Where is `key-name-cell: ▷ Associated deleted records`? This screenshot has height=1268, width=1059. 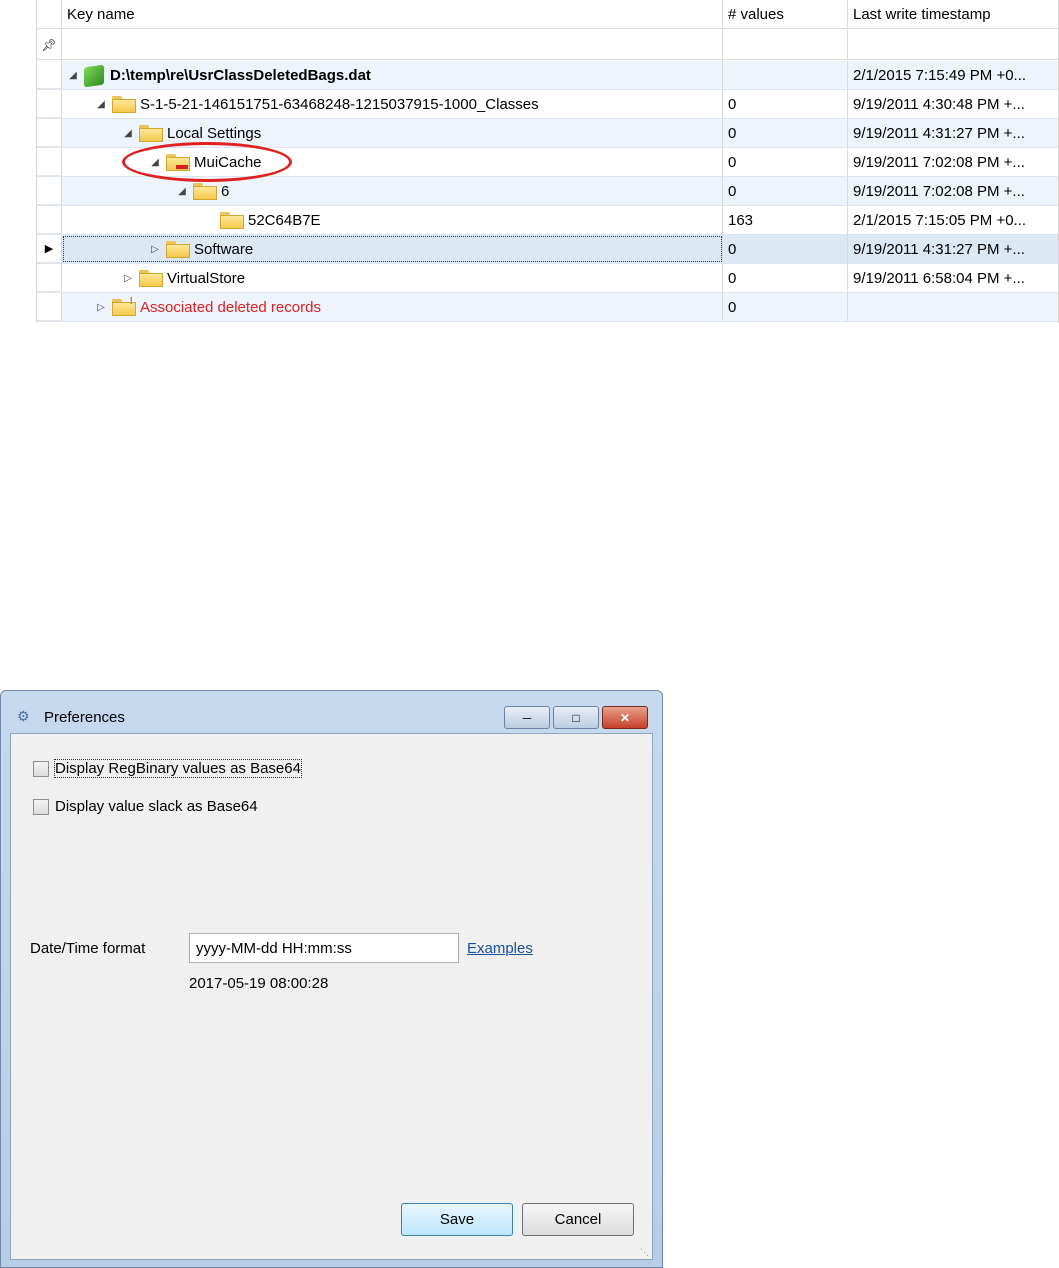 key-name-cell: ▷ Associated deleted records is located at coordinates (392, 307).